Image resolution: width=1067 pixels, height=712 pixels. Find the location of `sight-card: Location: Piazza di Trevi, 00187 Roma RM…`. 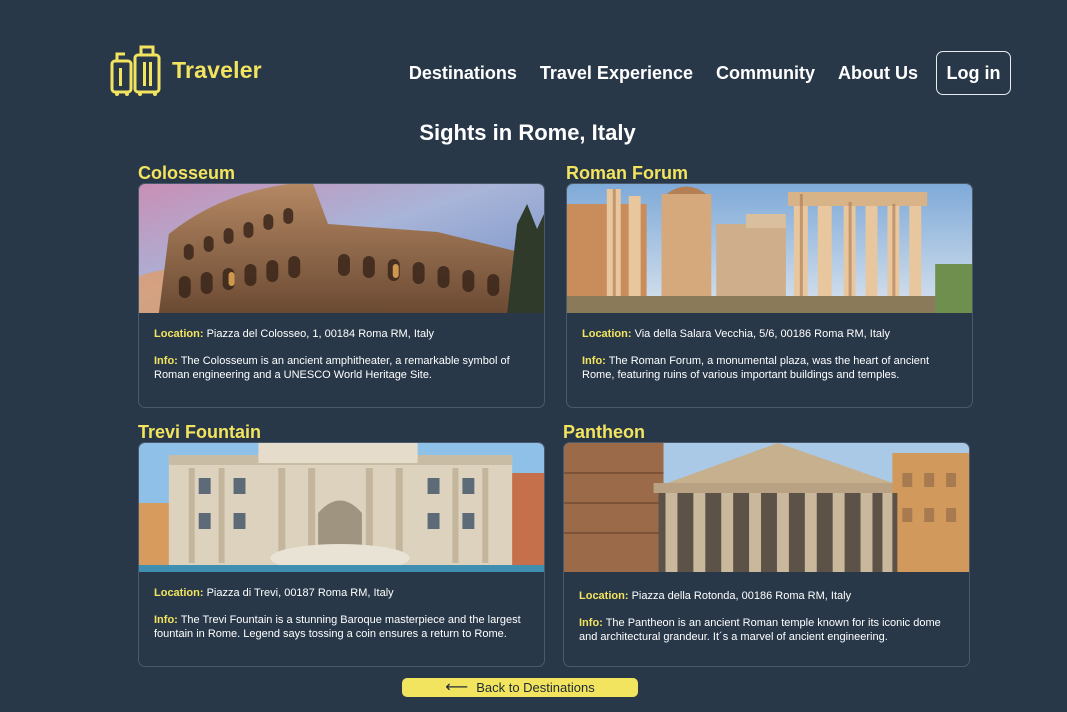

sight-card: Location: Piazza di Trevi, 00187 Roma RM… is located at coordinates (341, 554).